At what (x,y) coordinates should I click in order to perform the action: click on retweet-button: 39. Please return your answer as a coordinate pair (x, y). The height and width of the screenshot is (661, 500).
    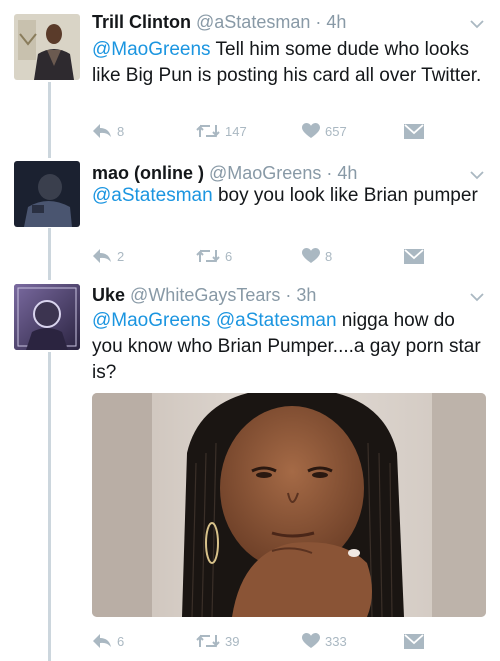
    Looking at the image, I should click on (217, 641).